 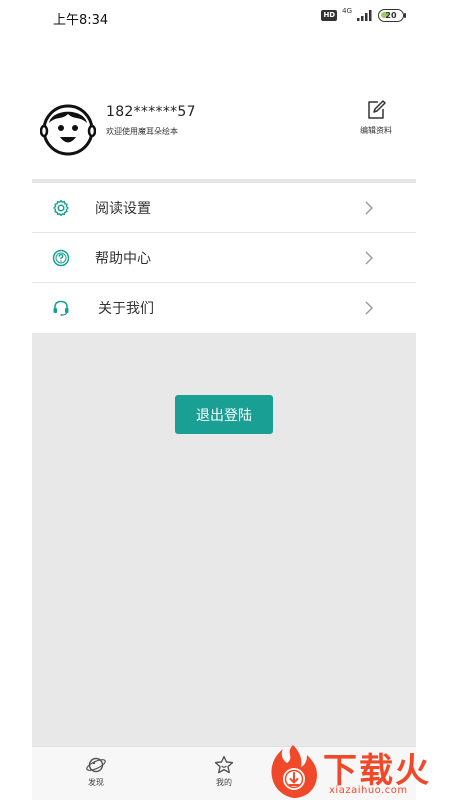 What do you see at coordinates (376, 130) in the screenshot?
I see `edit-profile-label: 编辑资料` at bounding box center [376, 130].